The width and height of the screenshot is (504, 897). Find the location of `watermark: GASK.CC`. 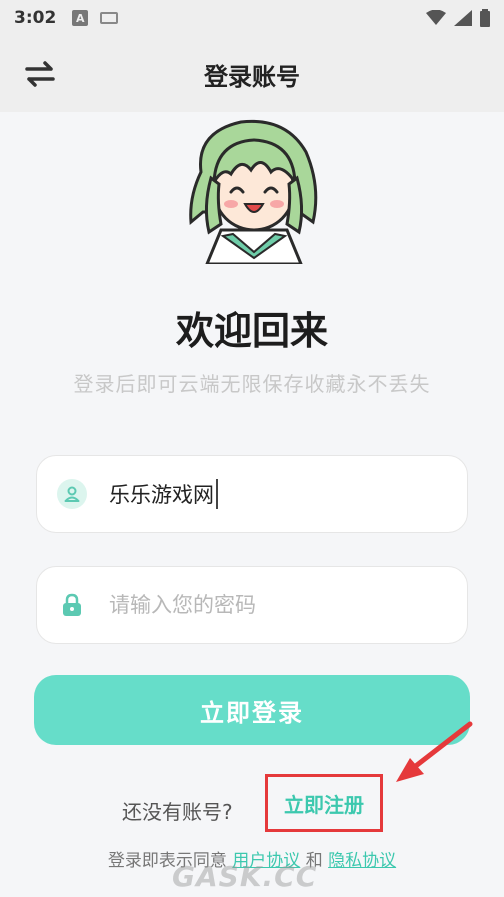

watermark: GASK.CC is located at coordinates (245, 876).